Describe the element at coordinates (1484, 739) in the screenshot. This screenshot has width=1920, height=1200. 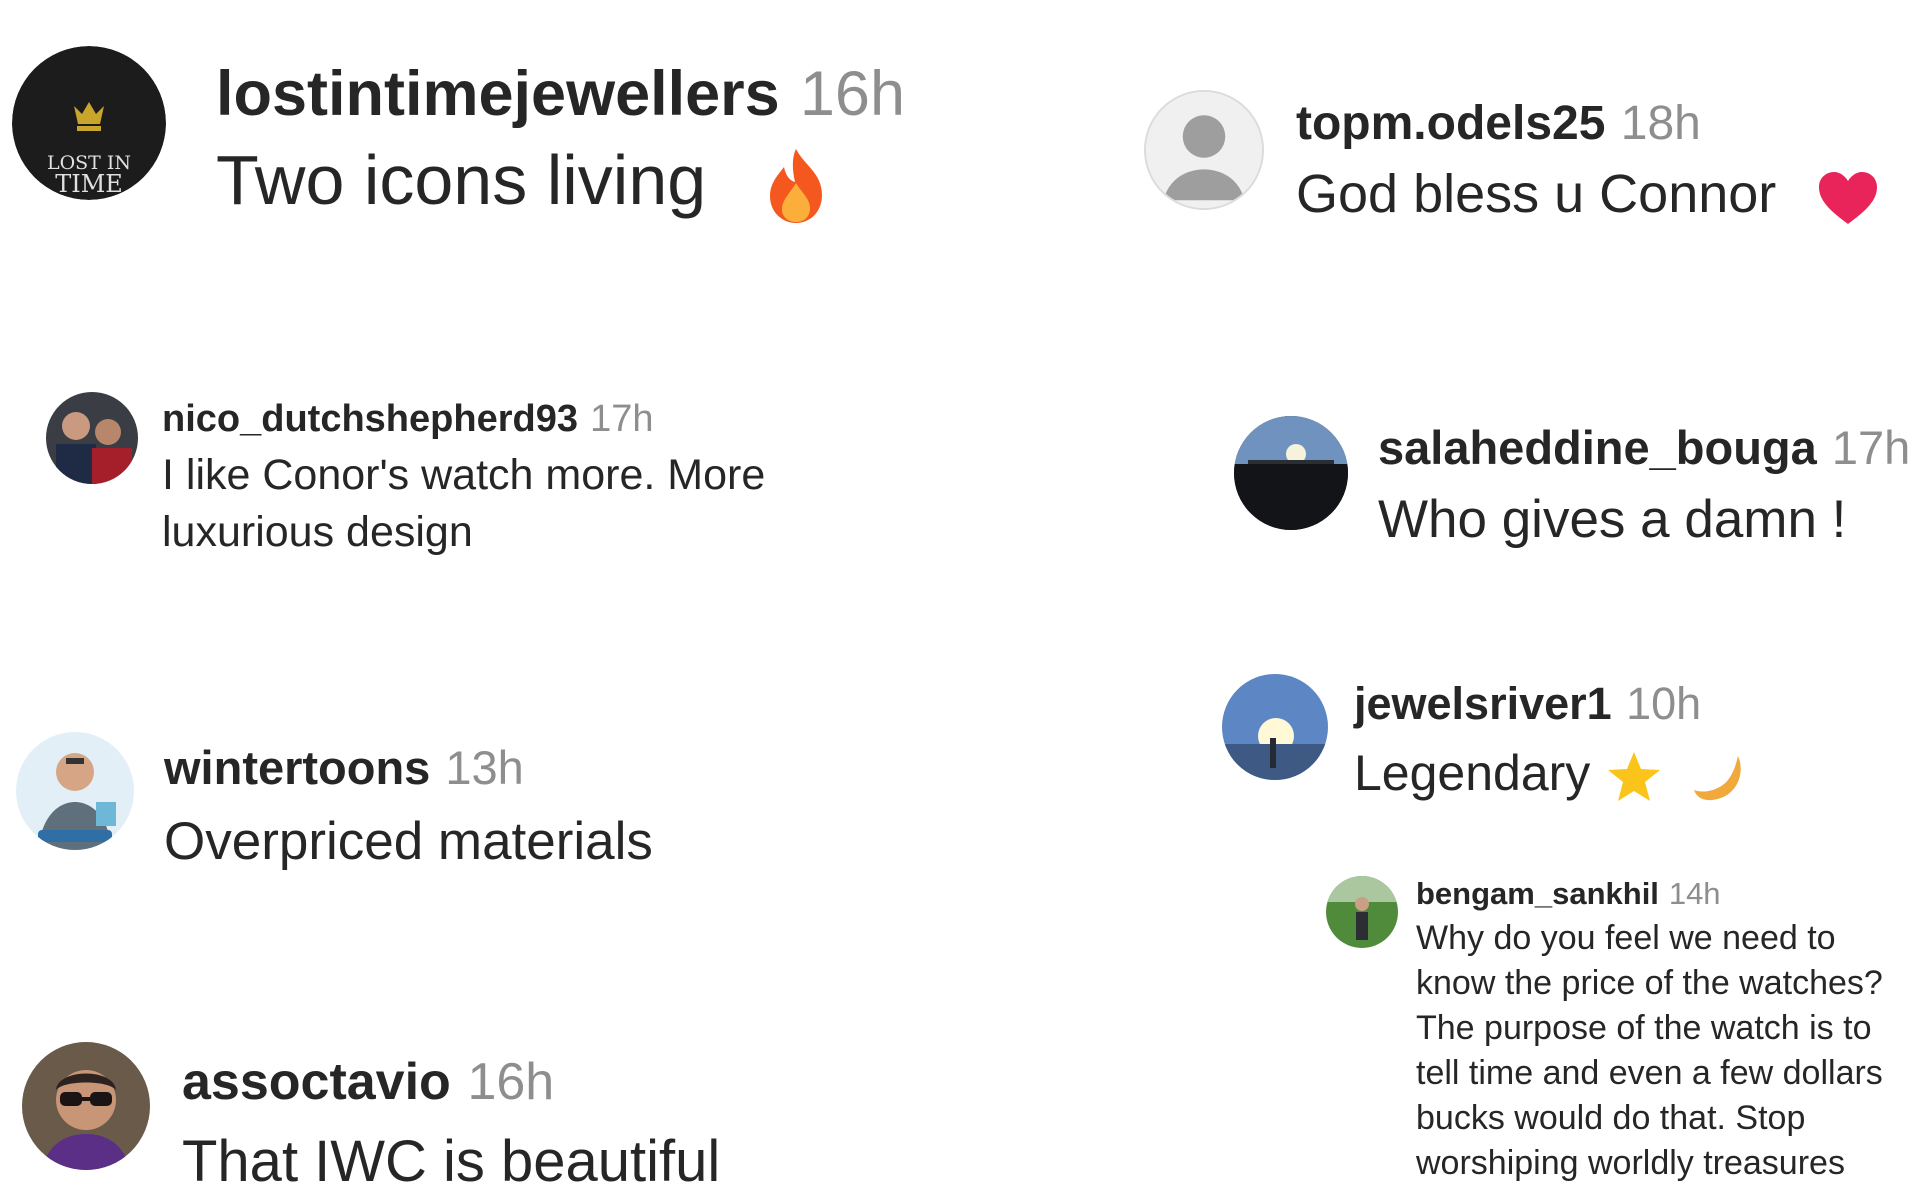
I see `comment-jewelsriver1: jewelsriver1 10h Legendary` at that location.